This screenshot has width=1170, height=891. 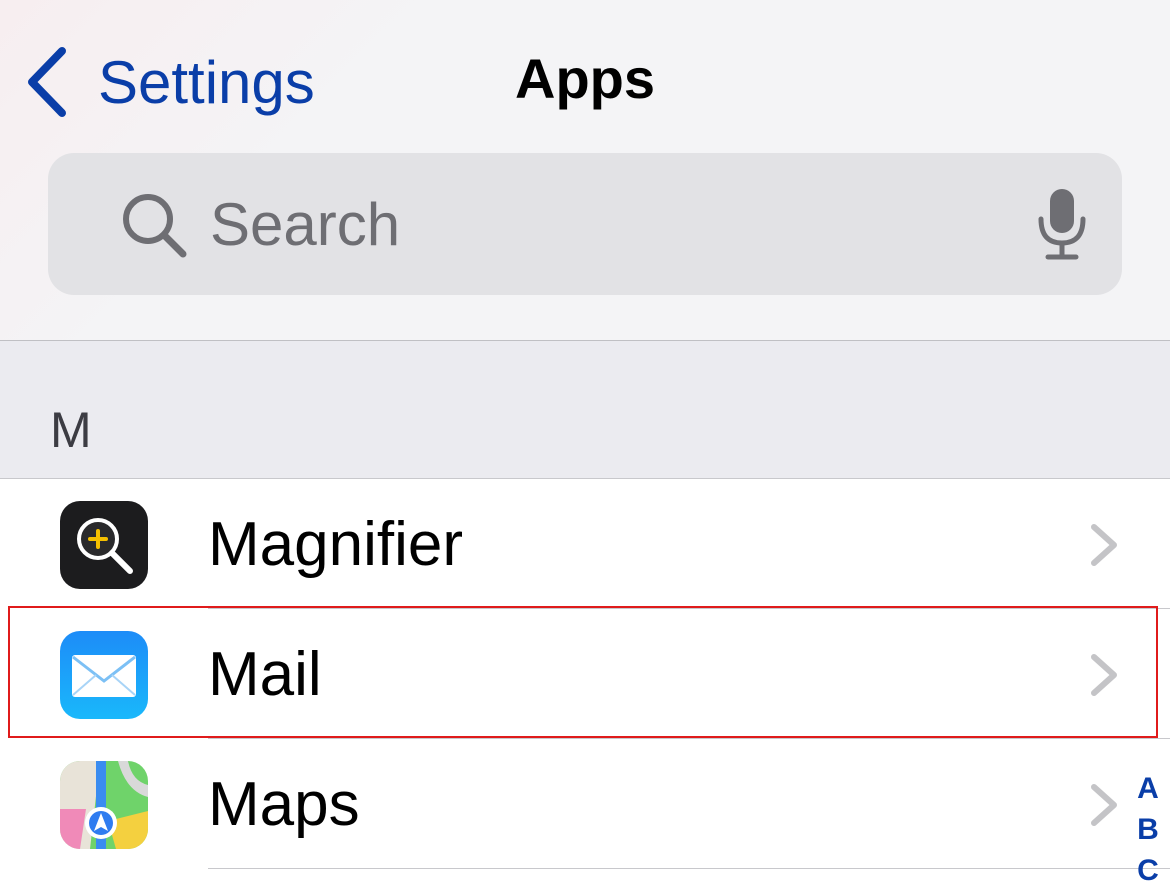 I want to click on index-letter: C, so click(x=1148, y=870).